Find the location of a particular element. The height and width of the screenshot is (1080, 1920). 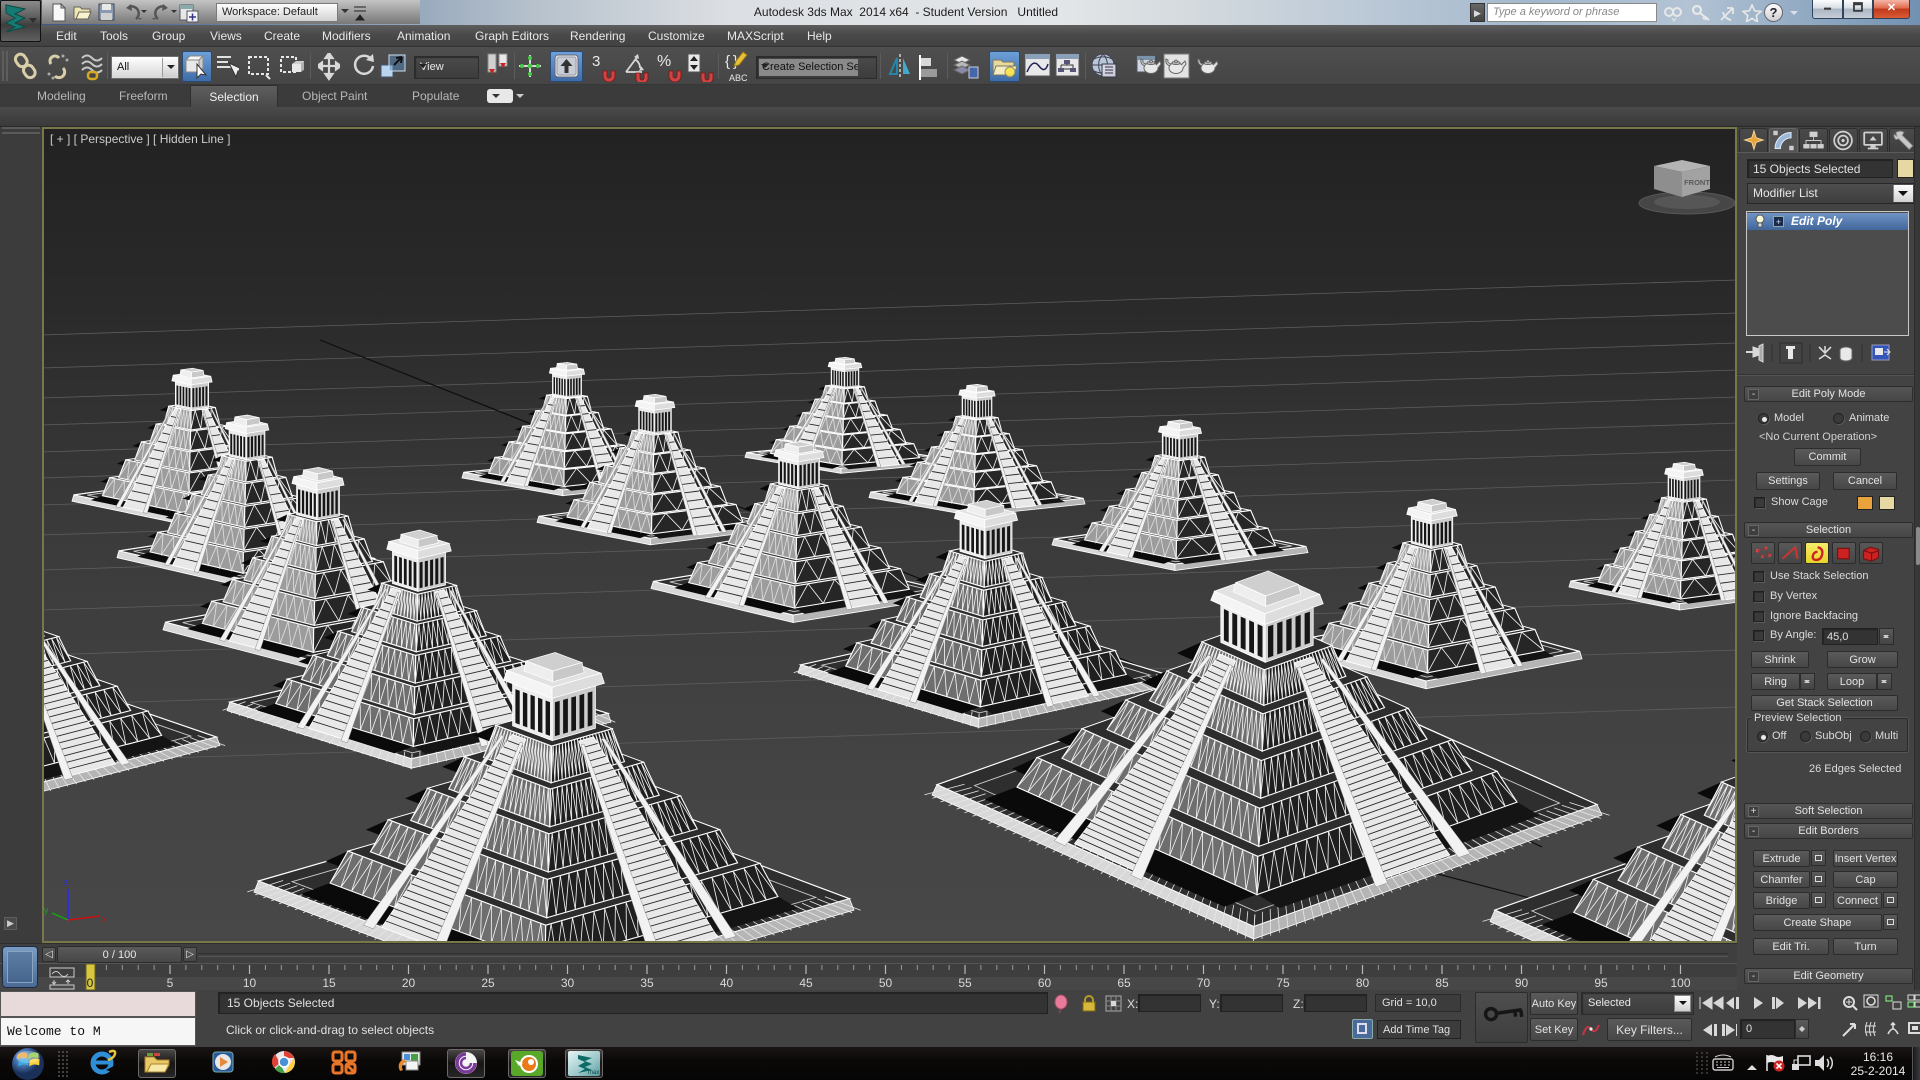

svg-text: 35 is located at coordinates (647, 983).